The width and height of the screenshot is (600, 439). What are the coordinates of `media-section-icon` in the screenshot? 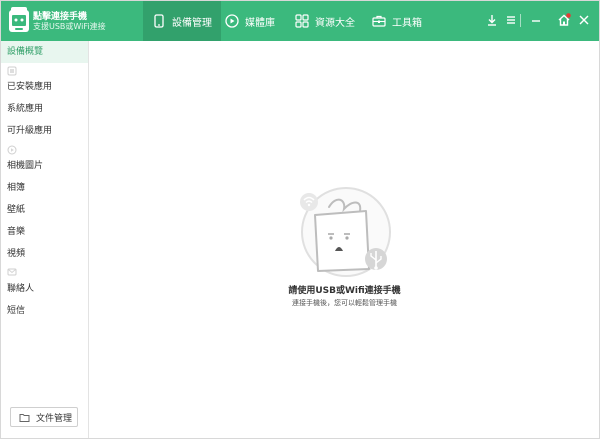 It's located at (12, 150).